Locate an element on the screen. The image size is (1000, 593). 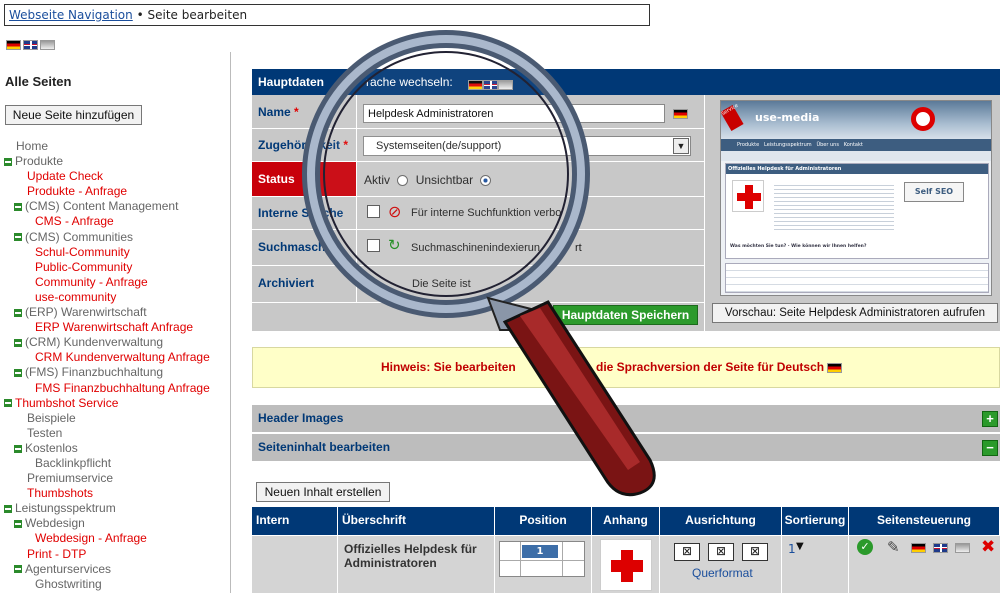
sidebar-tree-item: use-community is located at coordinates (107, 297).